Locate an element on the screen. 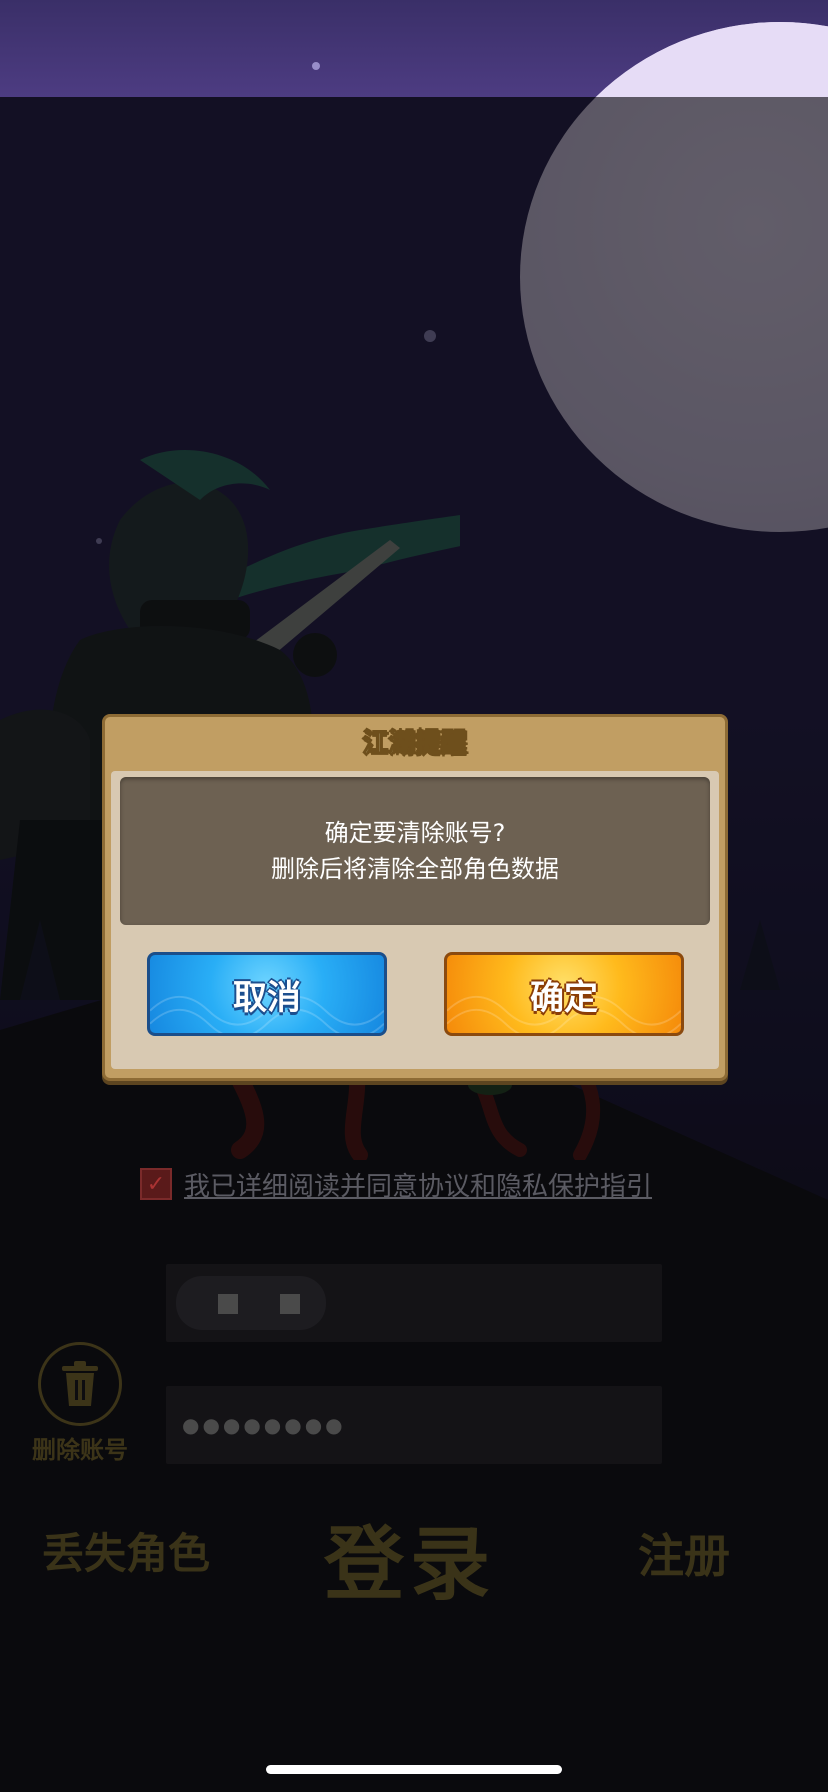 The image size is (828, 1792). register-button: 注册 is located at coordinates (684, 1553).